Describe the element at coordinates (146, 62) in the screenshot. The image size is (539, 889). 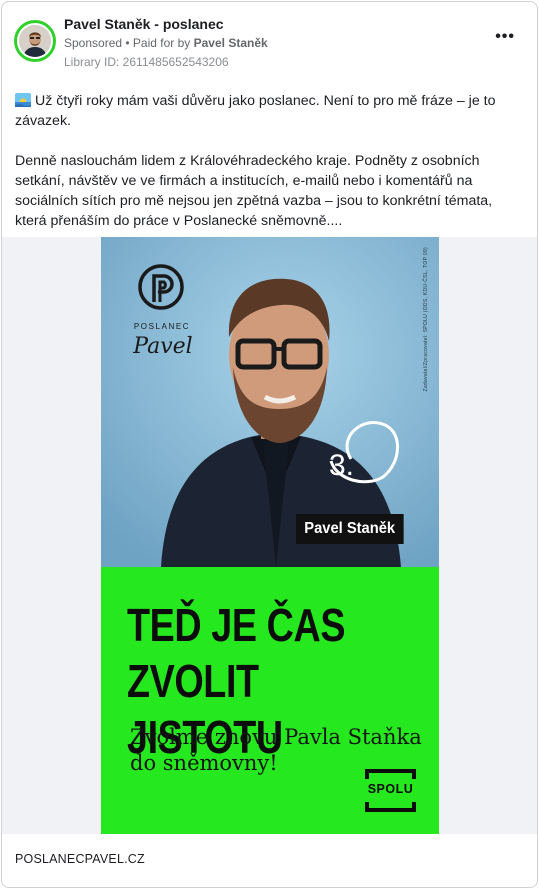
I see `library-id: Library ID: 2611485652543206` at that location.